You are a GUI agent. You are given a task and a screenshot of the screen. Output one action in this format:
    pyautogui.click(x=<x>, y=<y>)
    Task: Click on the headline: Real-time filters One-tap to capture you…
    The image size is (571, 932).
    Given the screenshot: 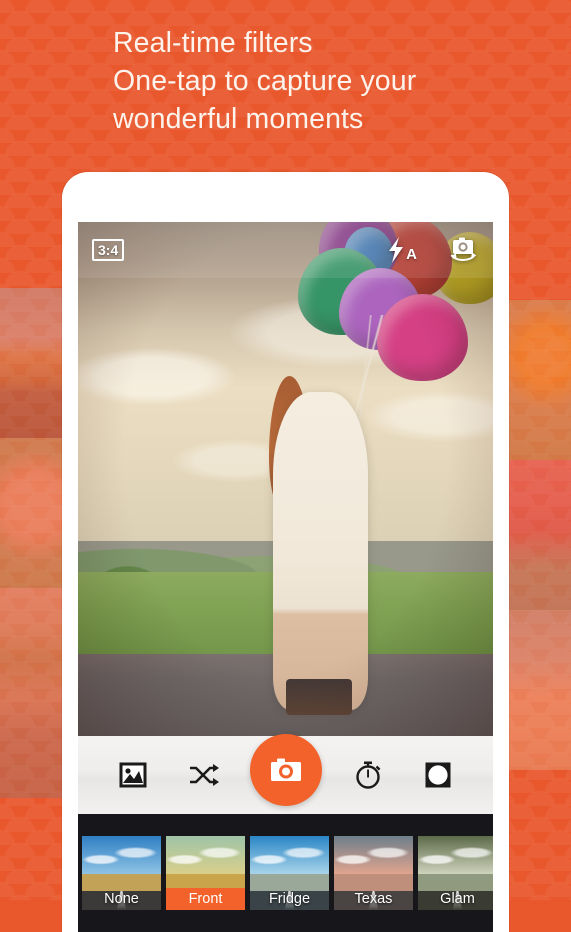 What is the action you would take?
    pyautogui.click(x=323, y=81)
    